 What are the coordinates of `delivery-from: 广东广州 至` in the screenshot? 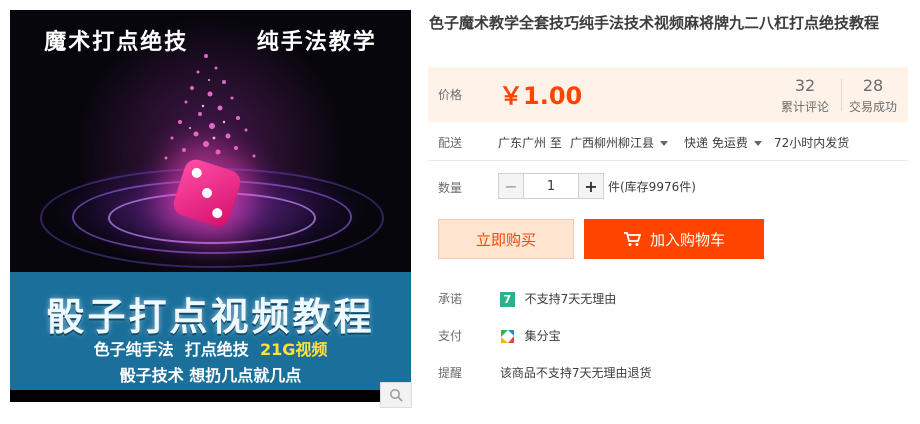 It's located at (530, 143).